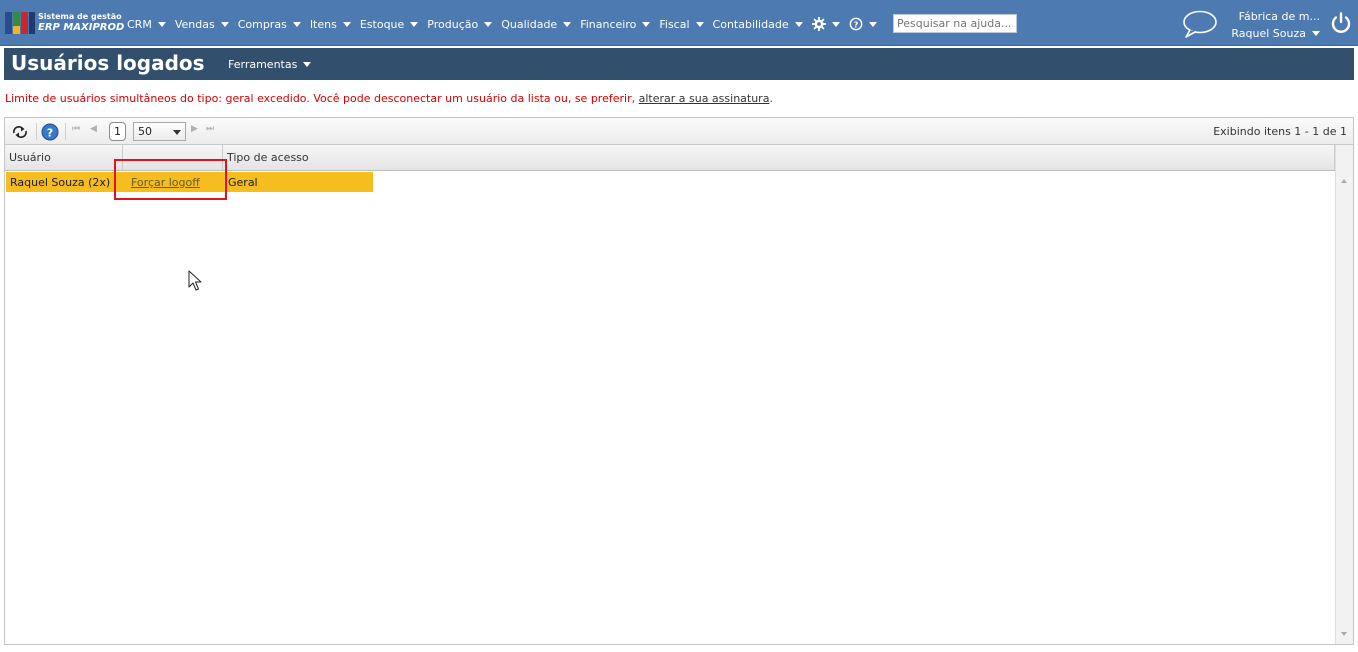  I want to click on brand-name: ERP MAXIPROD, so click(81, 27).